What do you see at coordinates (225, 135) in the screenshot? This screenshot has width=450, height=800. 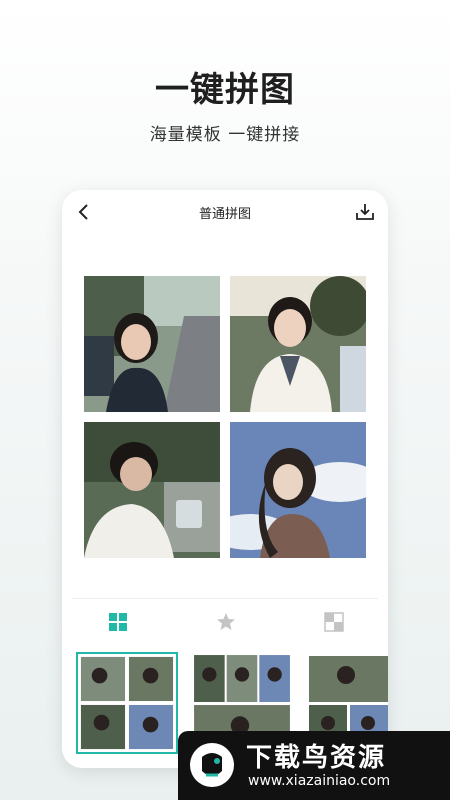 I see `promo-subtitle: 海量模板 一键拼接` at bounding box center [225, 135].